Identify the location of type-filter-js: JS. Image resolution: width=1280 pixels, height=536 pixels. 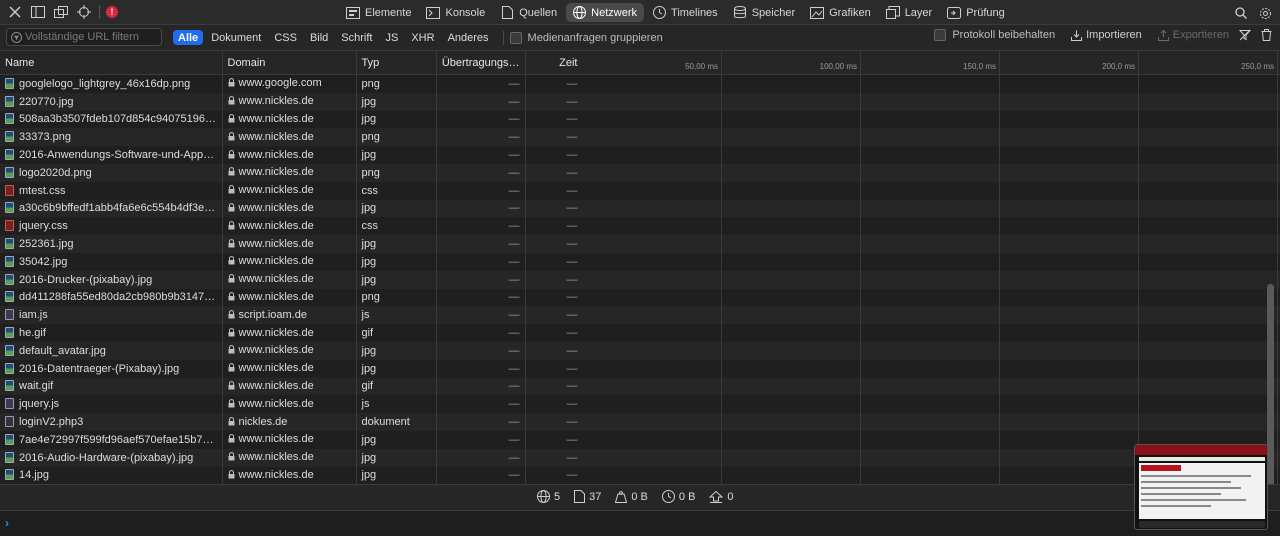
(391, 37).